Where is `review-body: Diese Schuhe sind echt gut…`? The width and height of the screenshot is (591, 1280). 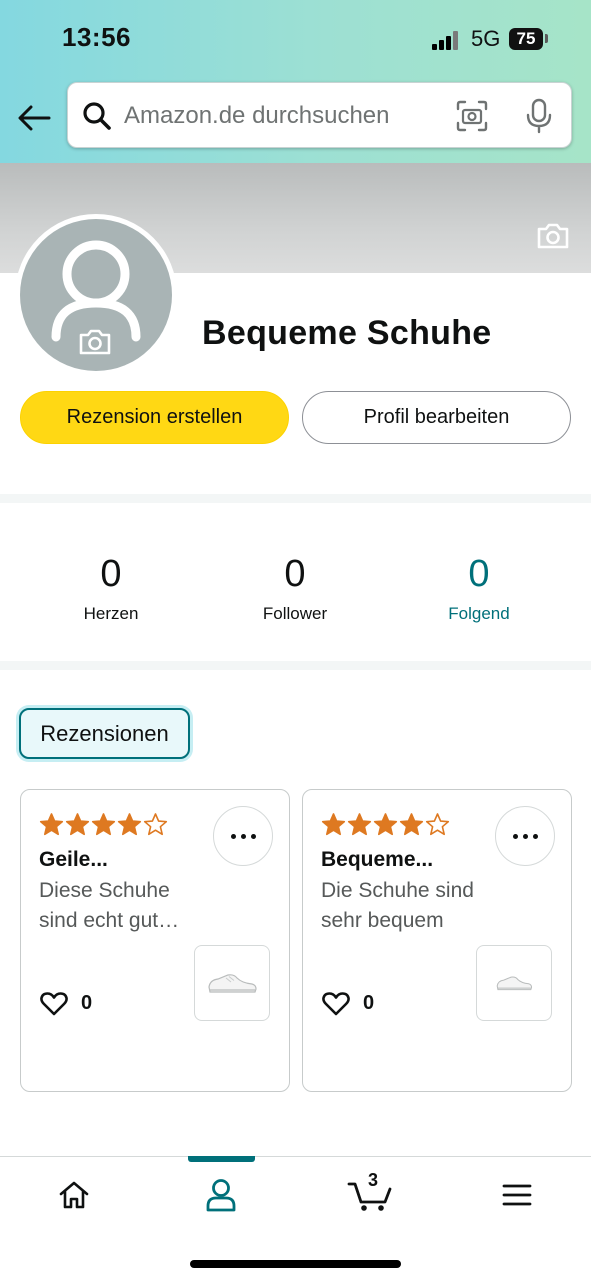
review-body: Diese Schuhe sind echt gut… is located at coordinates (109, 905).